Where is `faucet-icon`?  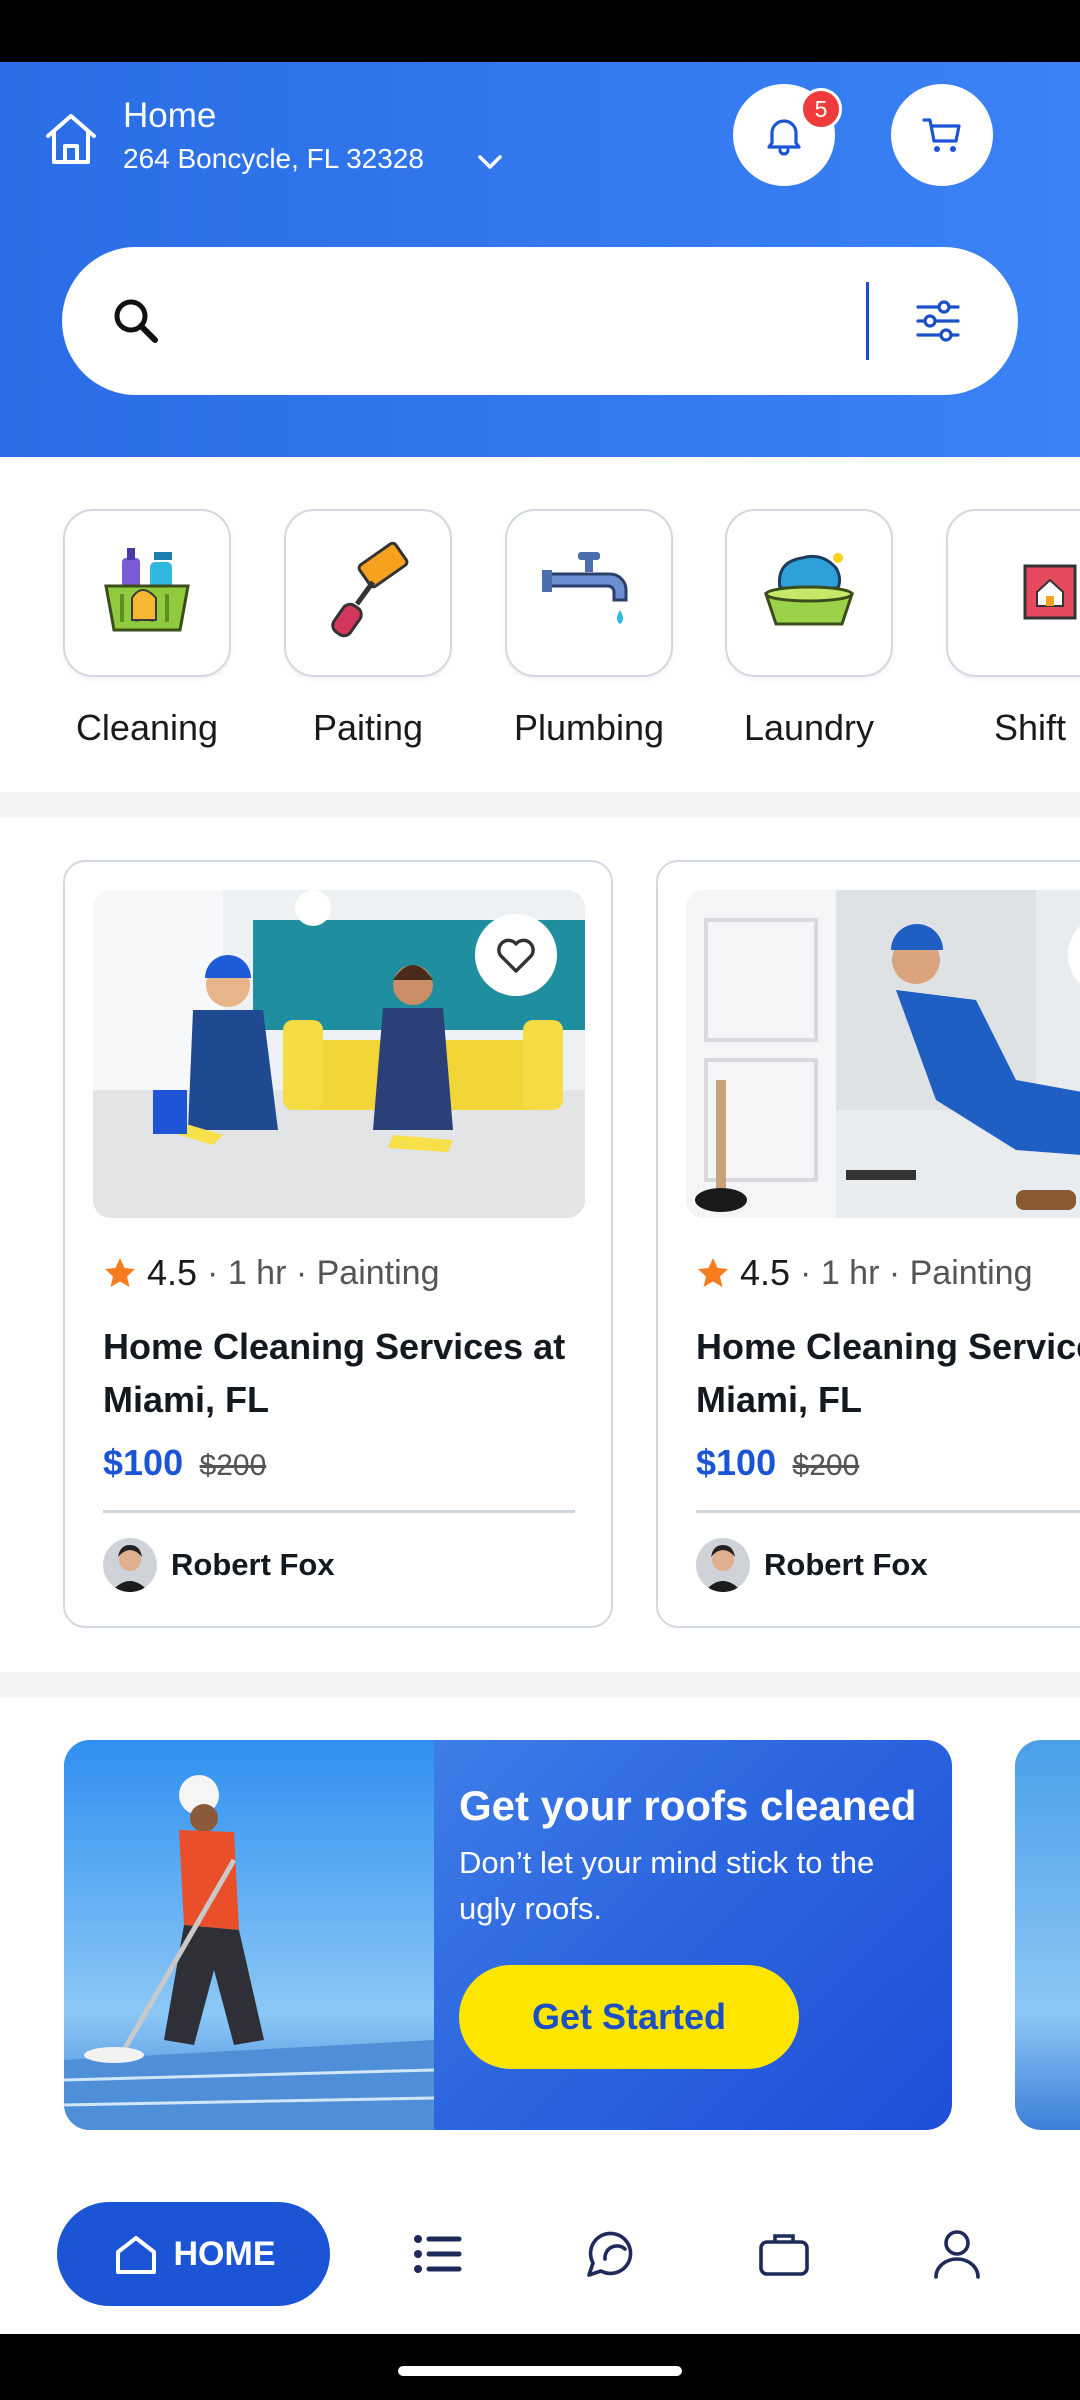 faucet-icon is located at coordinates (585, 588).